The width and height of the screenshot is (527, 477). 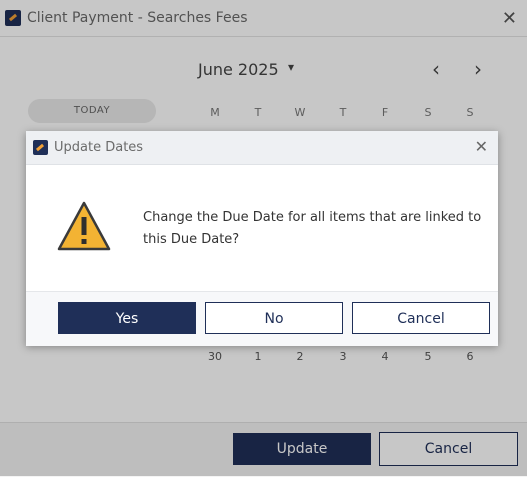 I want to click on dialog-cancel-button: Cancel, so click(x=421, y=318).